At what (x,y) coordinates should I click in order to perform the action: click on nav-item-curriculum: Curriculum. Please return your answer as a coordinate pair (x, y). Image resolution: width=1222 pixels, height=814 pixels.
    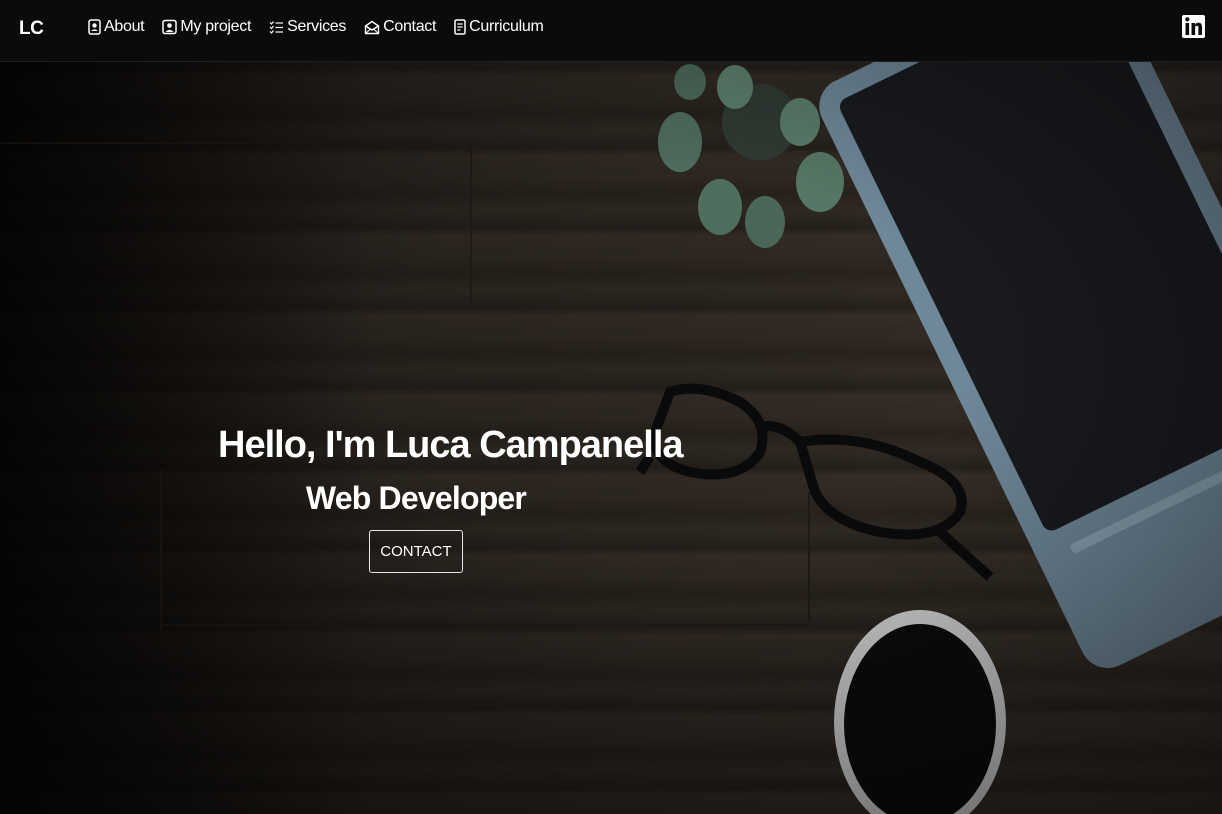
    Looking at the image, I should click on (499, 27).